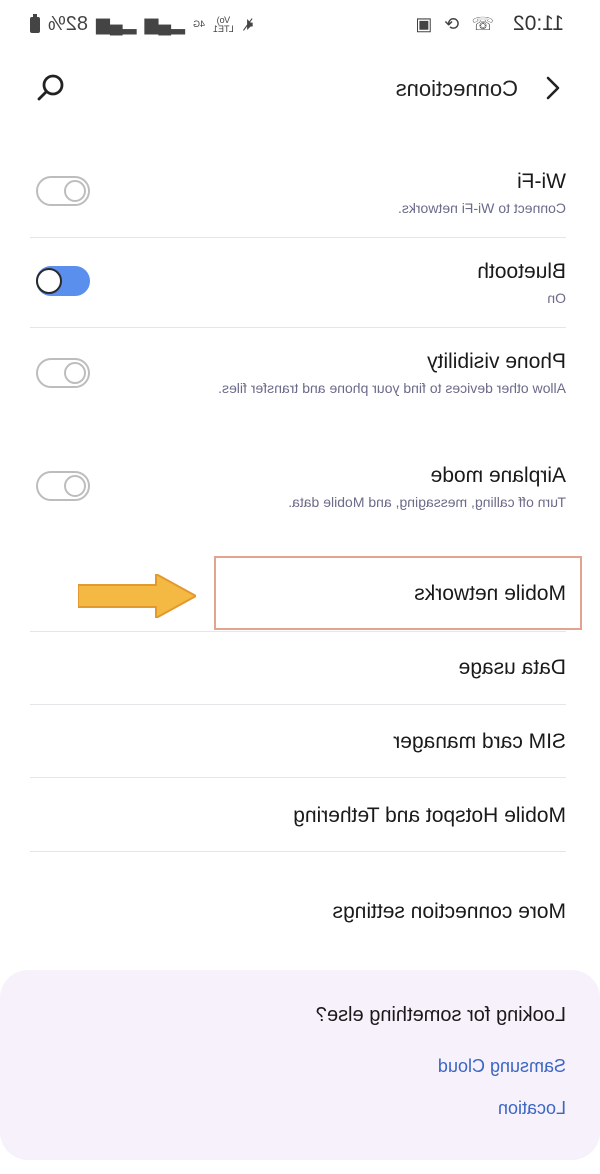  I want to click on more-connection-settings-row: More connection settings, so click(298, 916).